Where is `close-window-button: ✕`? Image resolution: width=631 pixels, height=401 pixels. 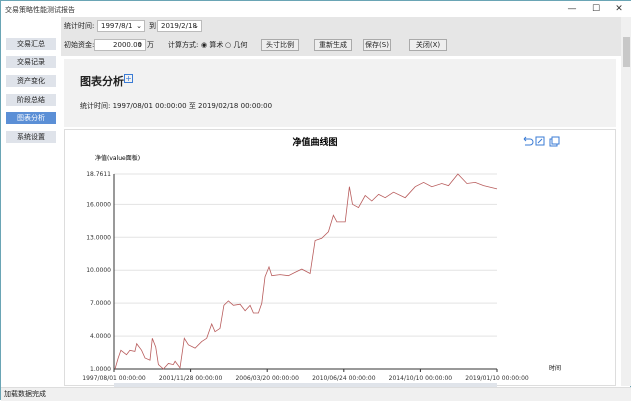 close-window-button: ✕ is located at coordinates (619, 9).